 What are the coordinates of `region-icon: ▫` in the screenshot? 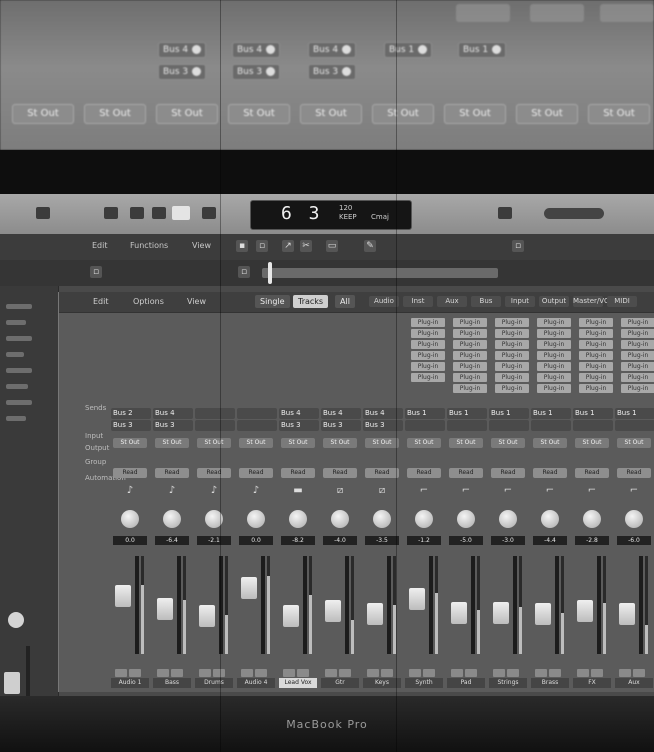 It's located at (96, 272).